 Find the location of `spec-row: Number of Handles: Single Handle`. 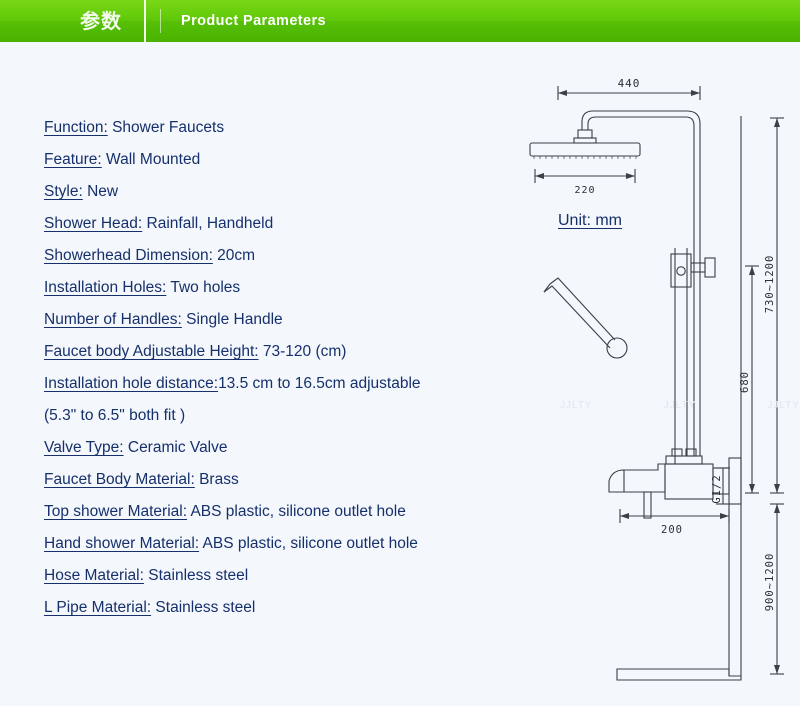

spec-row: Number of Handles: Single Handle is located at coordinates (284, 320).